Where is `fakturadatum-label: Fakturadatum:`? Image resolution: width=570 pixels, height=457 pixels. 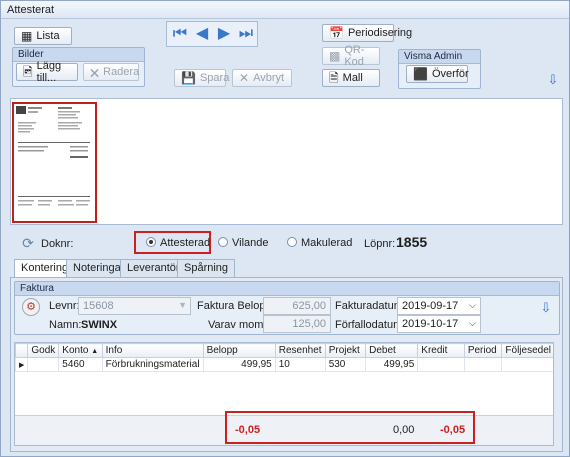
fakturadatum-label: Fakturadatum: is located at coordinates (370, 306).